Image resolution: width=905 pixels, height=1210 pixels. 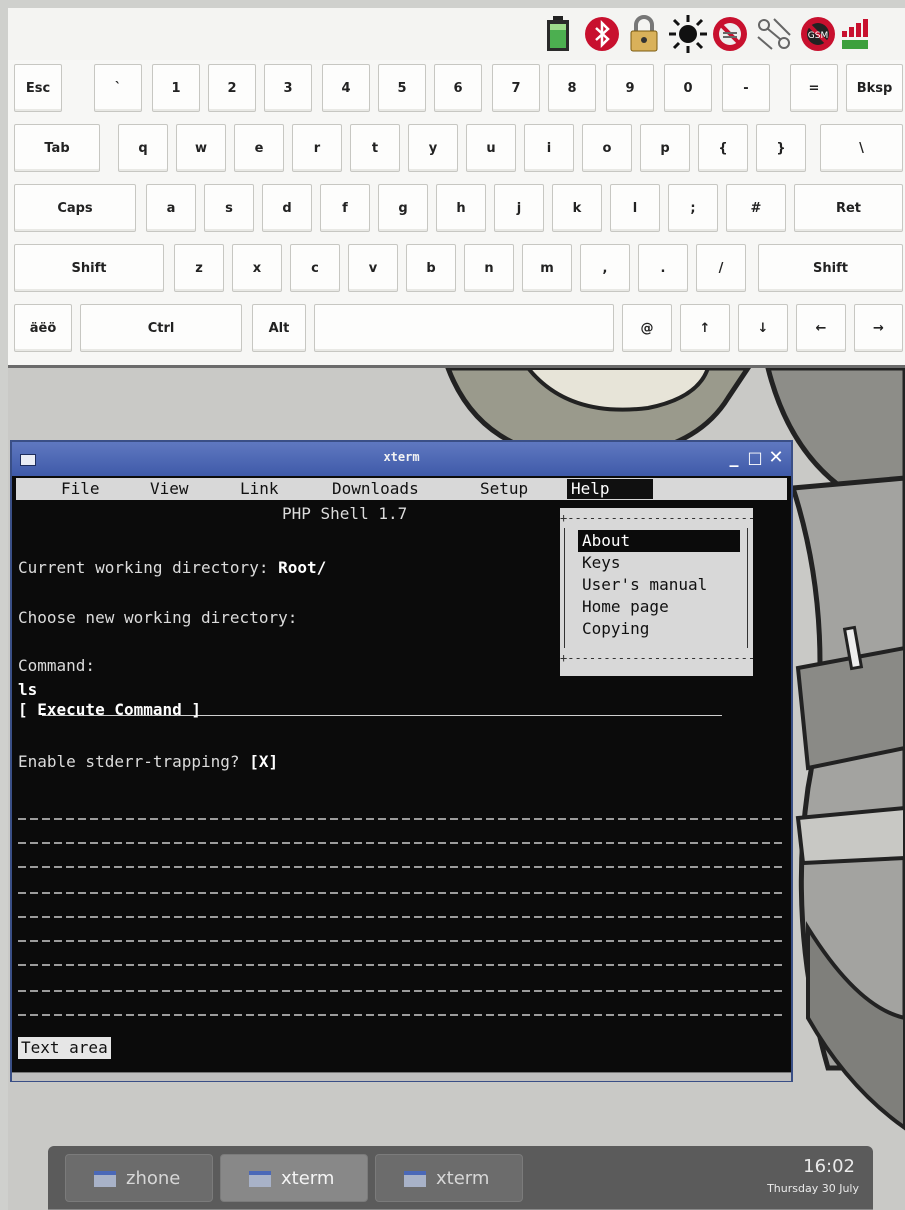 I want to click on key-d: d, so click(x=287, y=208).